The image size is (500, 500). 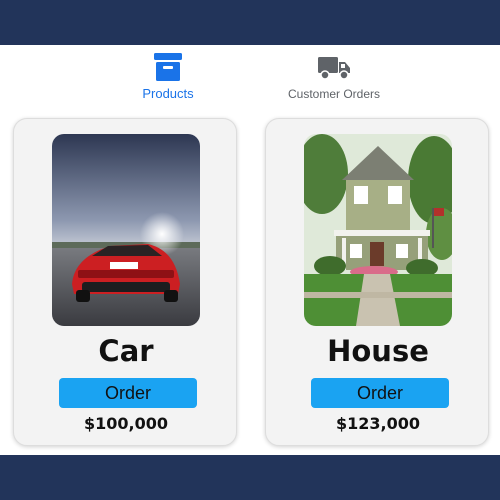 What do you see at coordinates (168, 93) in the screenshot?
I see `tab-label: Products` at bounding box center [168, 93].